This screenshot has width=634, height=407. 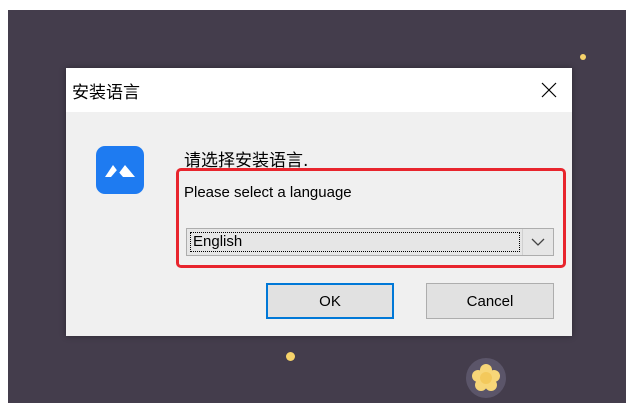 What do you see at coordinates (486, 378) in the screenshot?
I see `flower-icon` at bounding box center [486, 378].